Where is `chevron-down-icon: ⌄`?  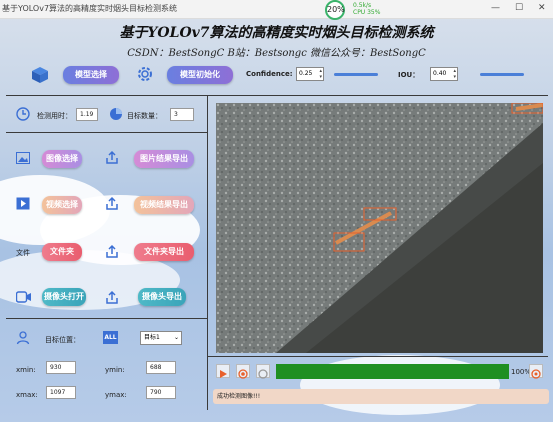
chevron-down-icon: ⌄ is located at coordinates (176, 337).